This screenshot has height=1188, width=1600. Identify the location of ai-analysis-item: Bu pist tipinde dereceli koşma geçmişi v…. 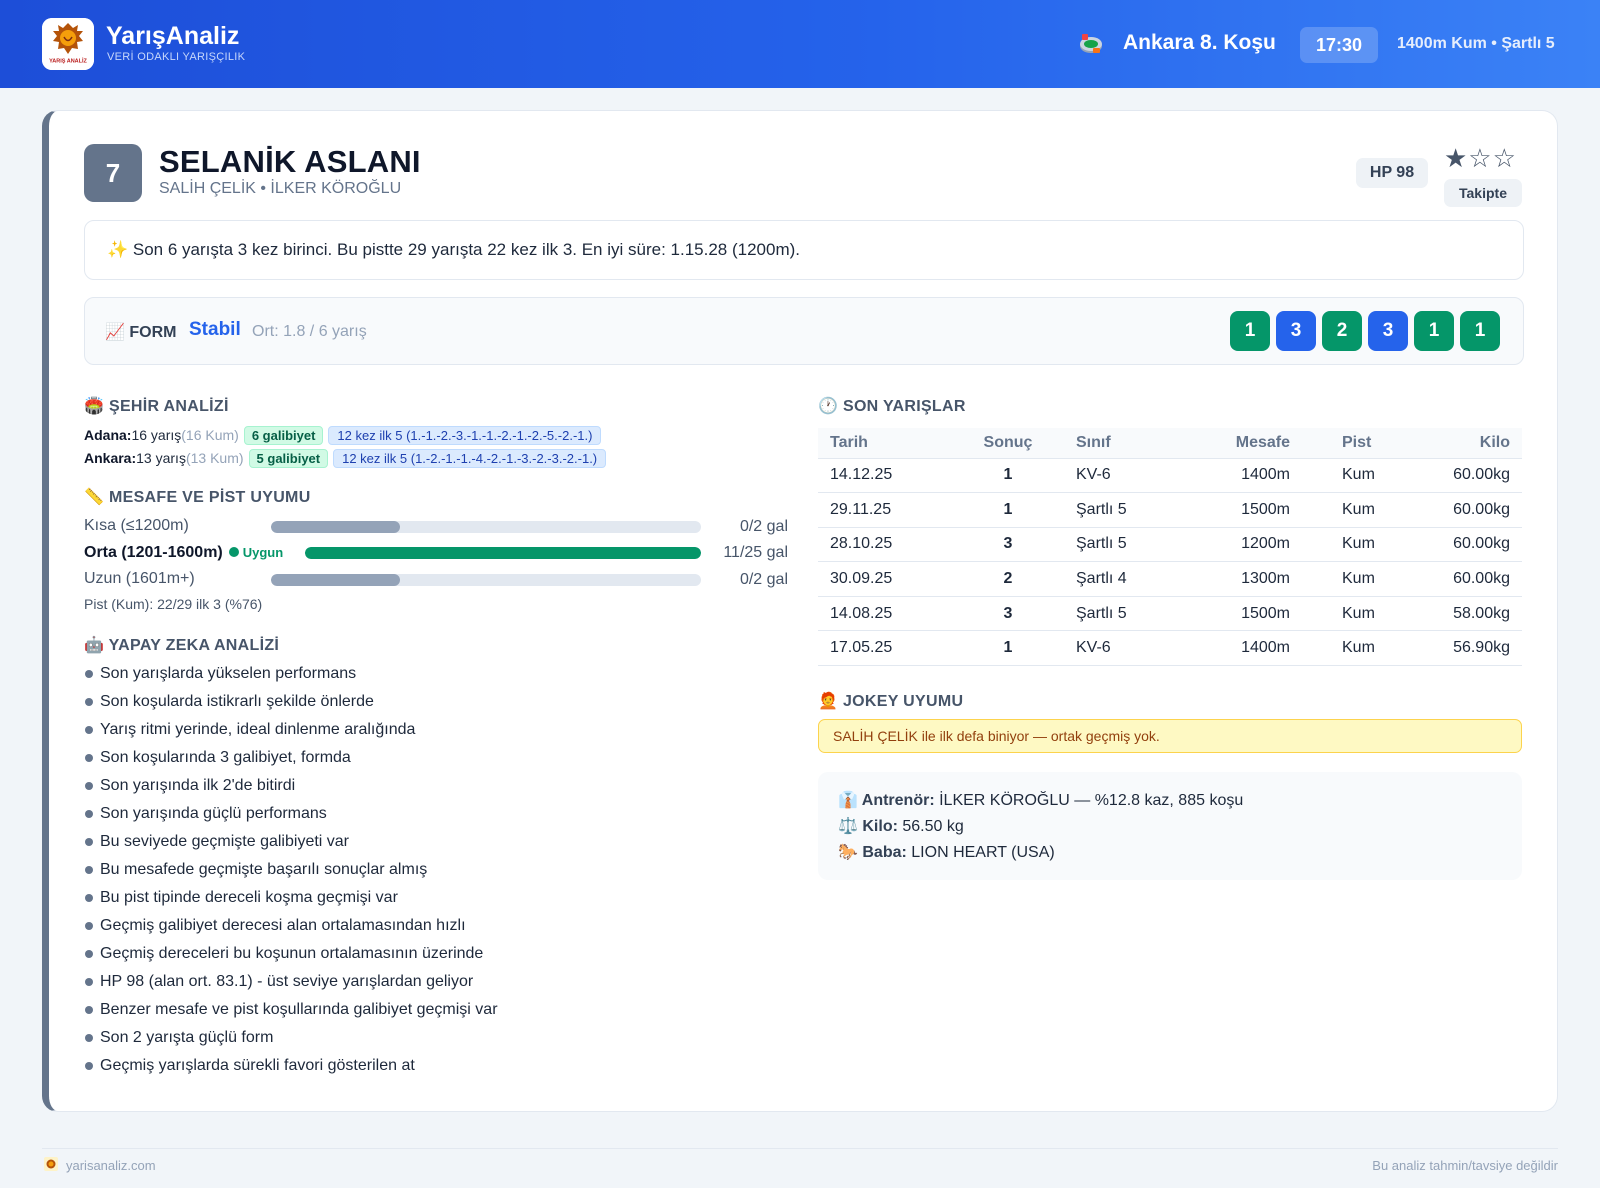
(291, 902).